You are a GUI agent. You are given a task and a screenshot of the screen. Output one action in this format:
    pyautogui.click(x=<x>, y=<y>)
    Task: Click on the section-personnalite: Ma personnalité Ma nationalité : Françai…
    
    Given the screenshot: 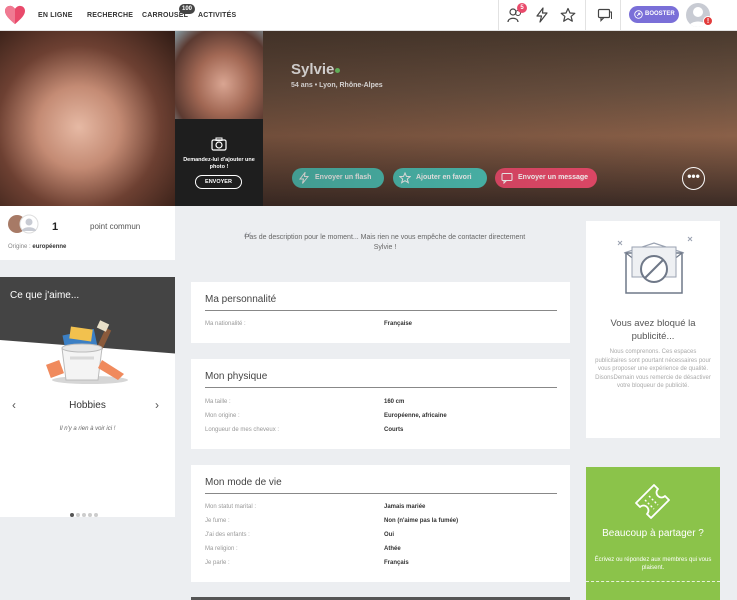 What is the action you would take?
    pyautogui.click(x=380, y=312)
    